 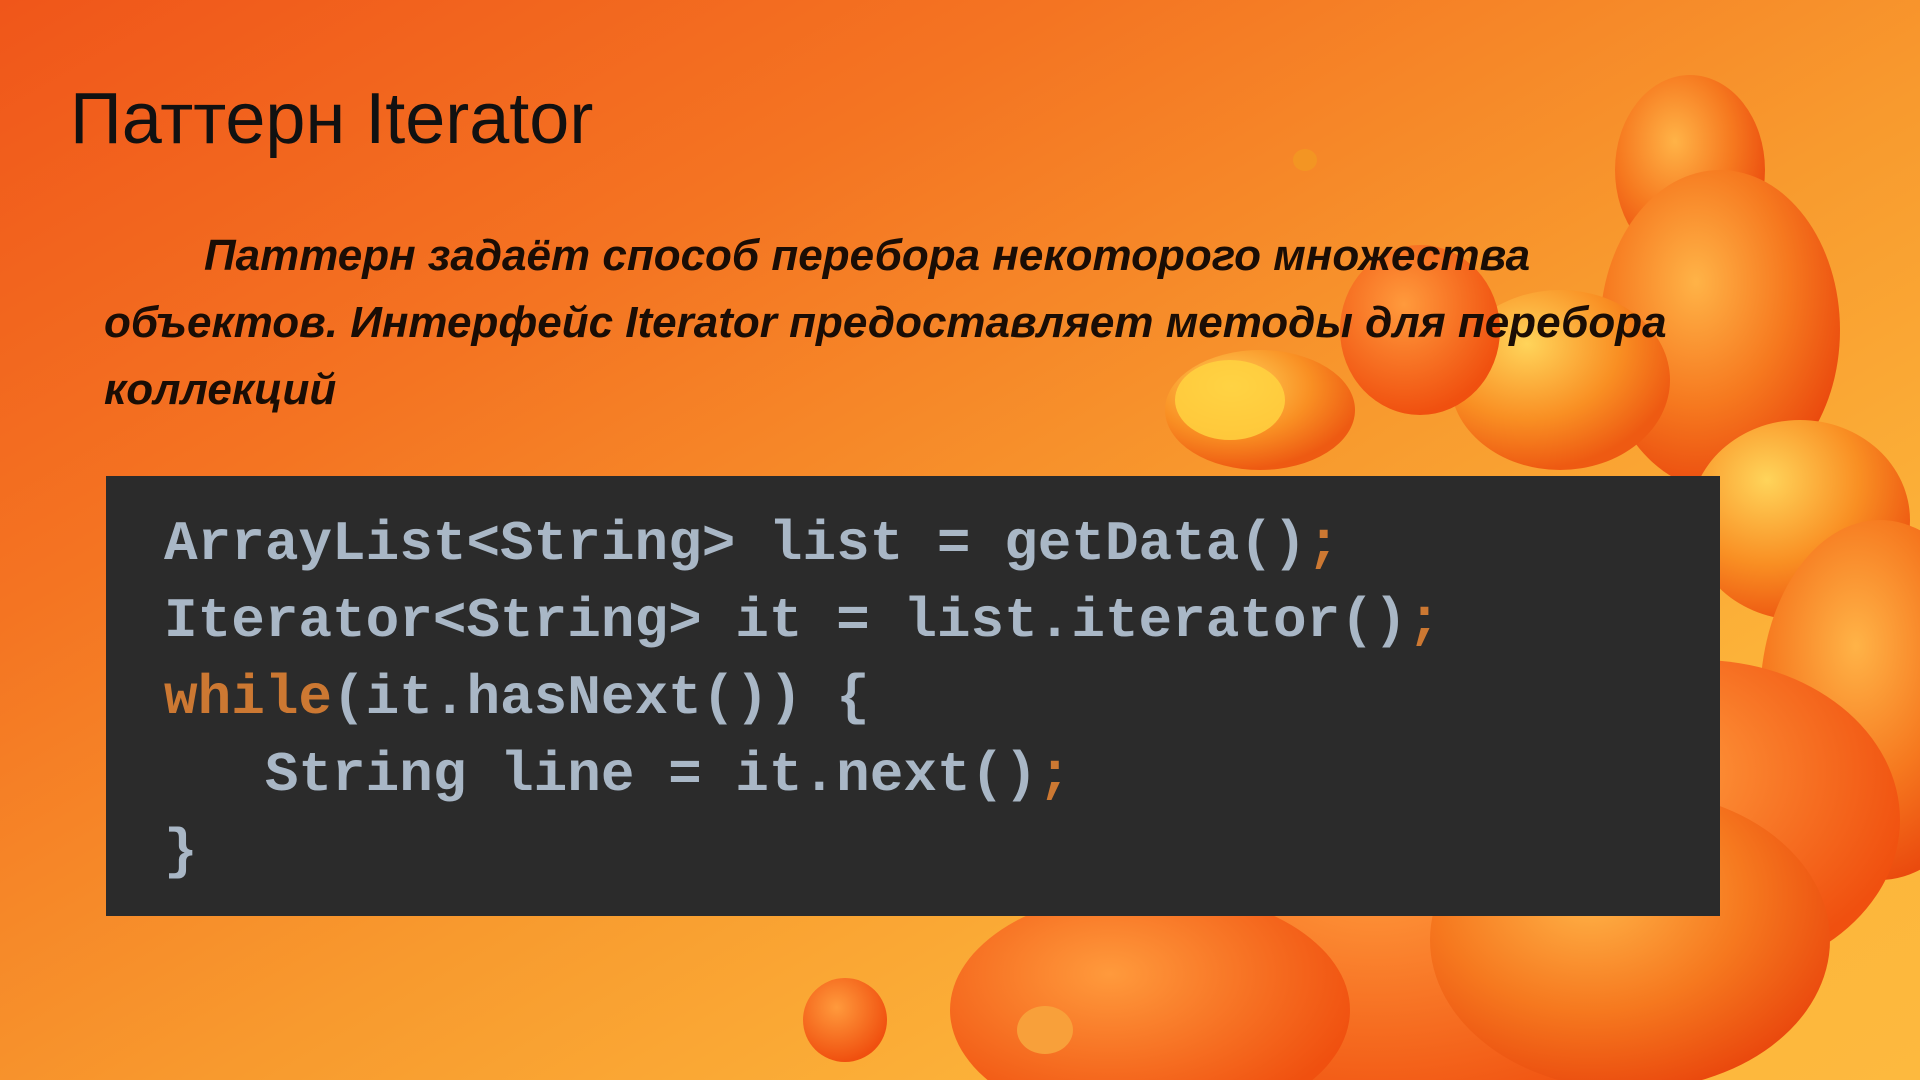 What do you see at coordinates (181, 852) in the screenshot?
I see `code-text: }` at bounding box center [181, 852].